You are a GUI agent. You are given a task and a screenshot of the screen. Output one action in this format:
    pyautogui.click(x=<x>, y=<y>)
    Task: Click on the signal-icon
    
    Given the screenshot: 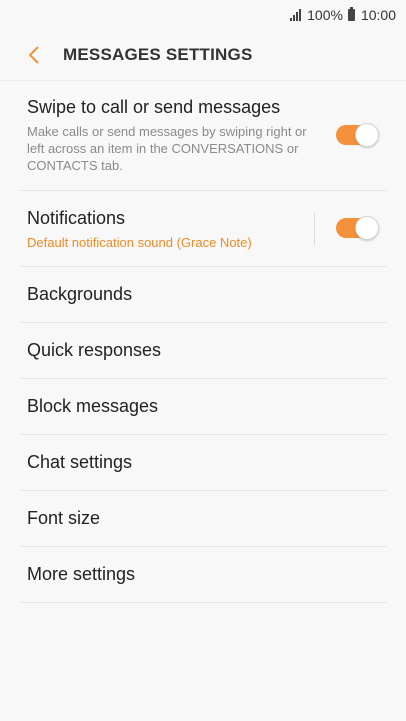 What is the action you would take?
    pyautogui.click(x=296, y=15)
    